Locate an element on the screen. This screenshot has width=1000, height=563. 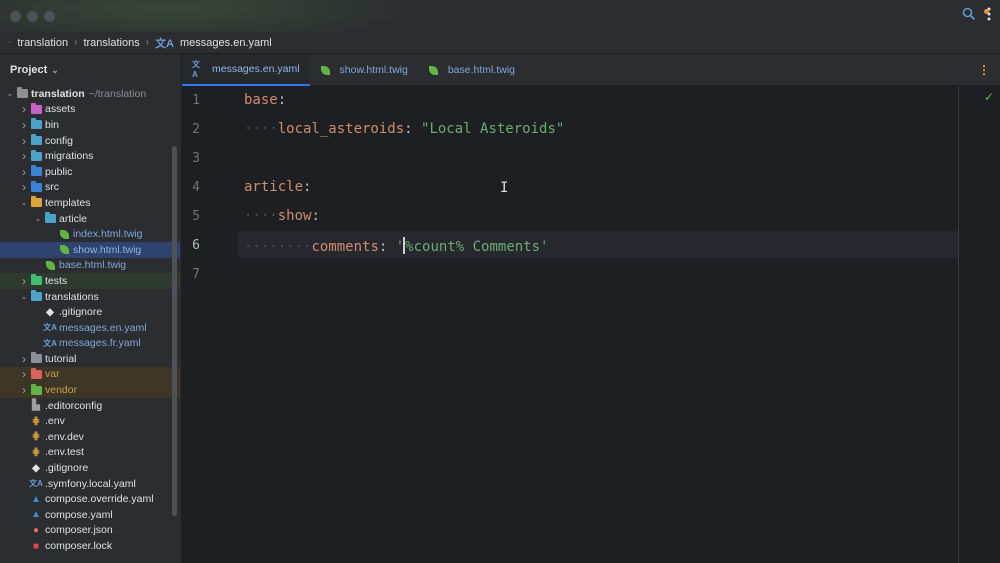
tree-item: › src is located at coordinates (90, 188).